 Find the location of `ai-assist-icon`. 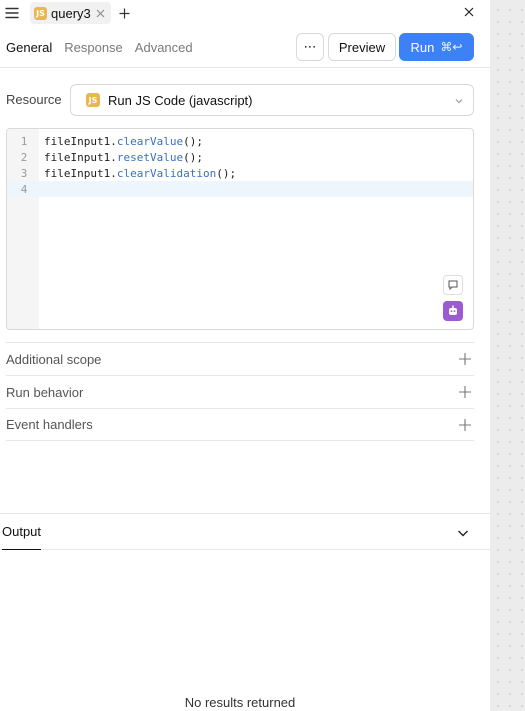

ai-assist-icon is located at coordinates (453, 311).